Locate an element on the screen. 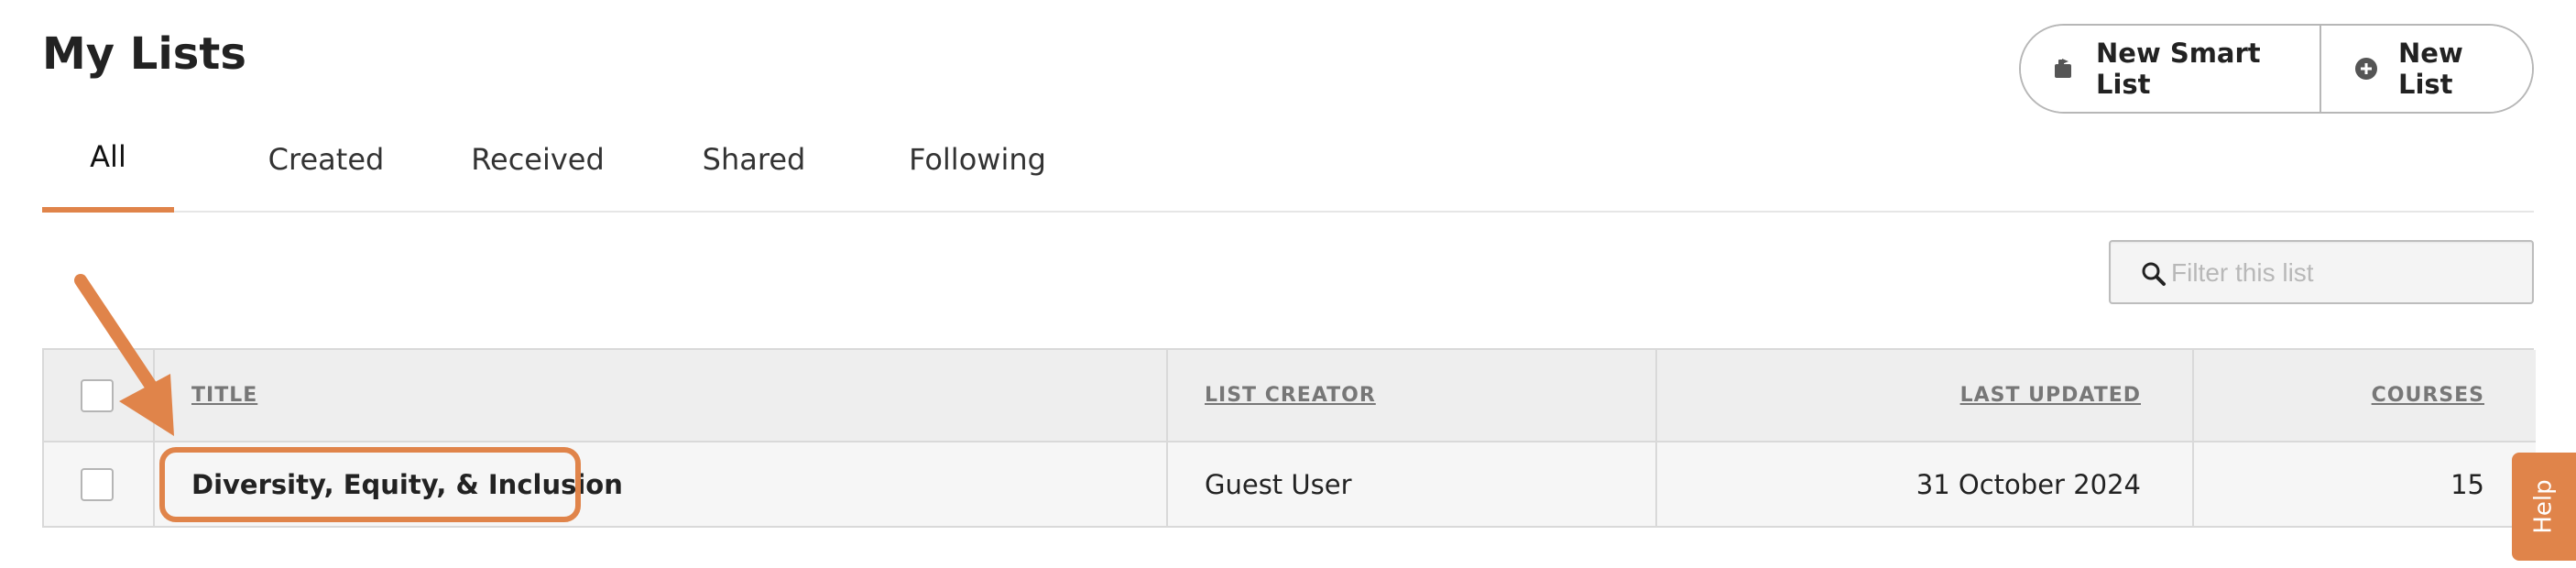 This screenshot has height=568, width=2576. active-tab-indicator is located at coordinates (108, 210).